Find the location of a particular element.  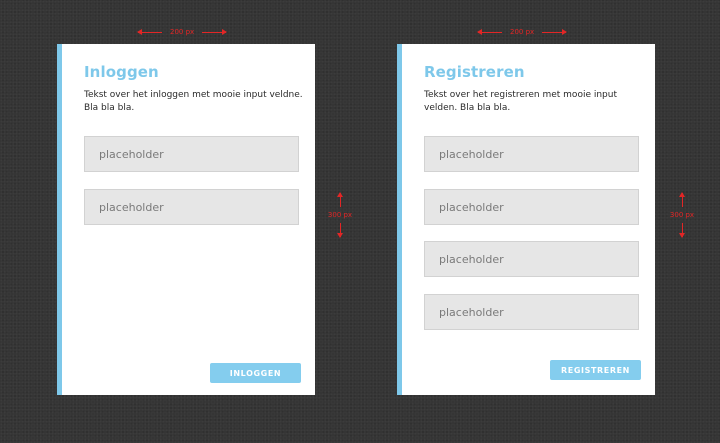

login-button: INLOGGEN is located at coordinates (255, 373).